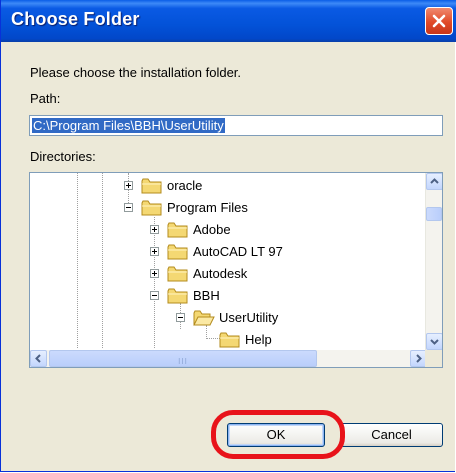 This screenshot has height=473, width=456. Describe the element at coordinates (249, 317) in the screenshot. I see `tree-item-label: UserUtility` at that location.